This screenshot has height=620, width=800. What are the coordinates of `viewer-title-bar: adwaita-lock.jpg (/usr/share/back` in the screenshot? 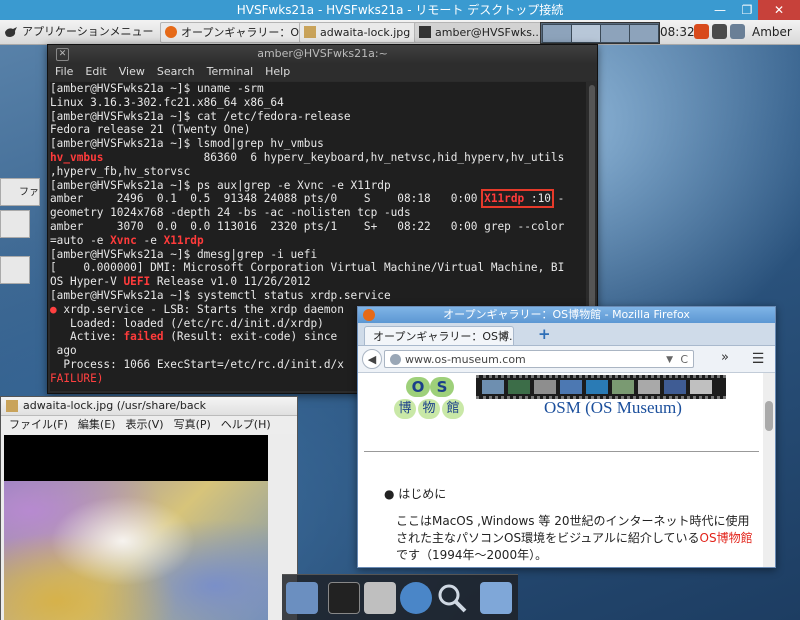 It's located at (149, 406).